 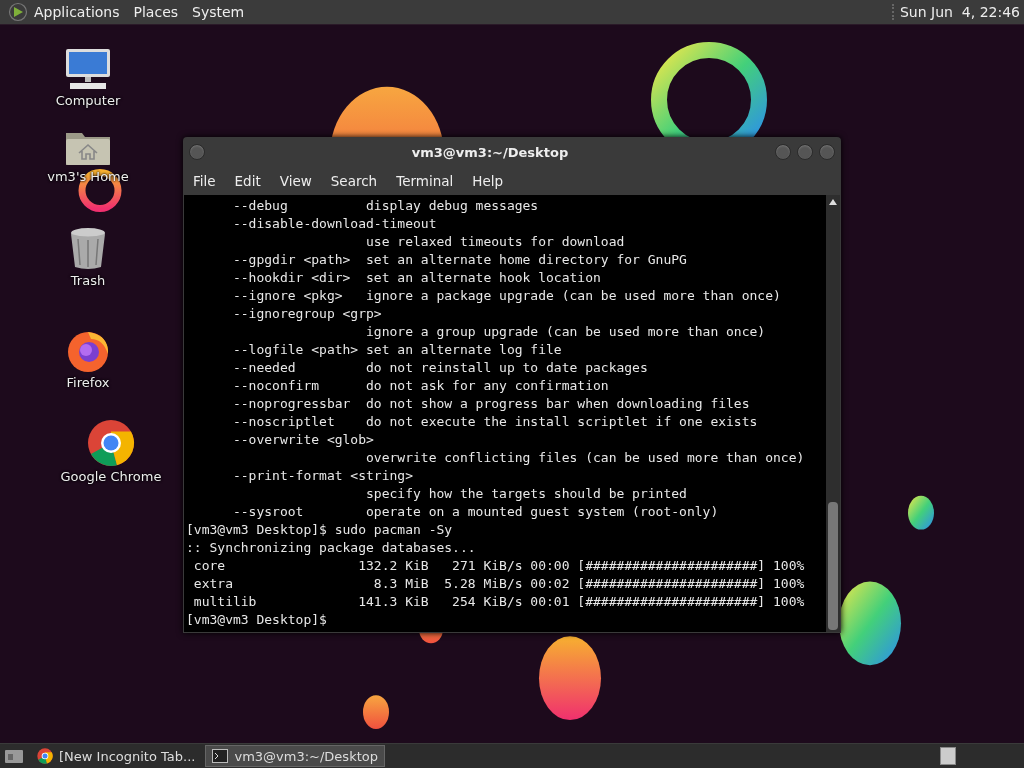 What do you see at coordinates (833, 566) in the screenshot?
I see `scrollbar-thumb` at bounding box center [833, 566].